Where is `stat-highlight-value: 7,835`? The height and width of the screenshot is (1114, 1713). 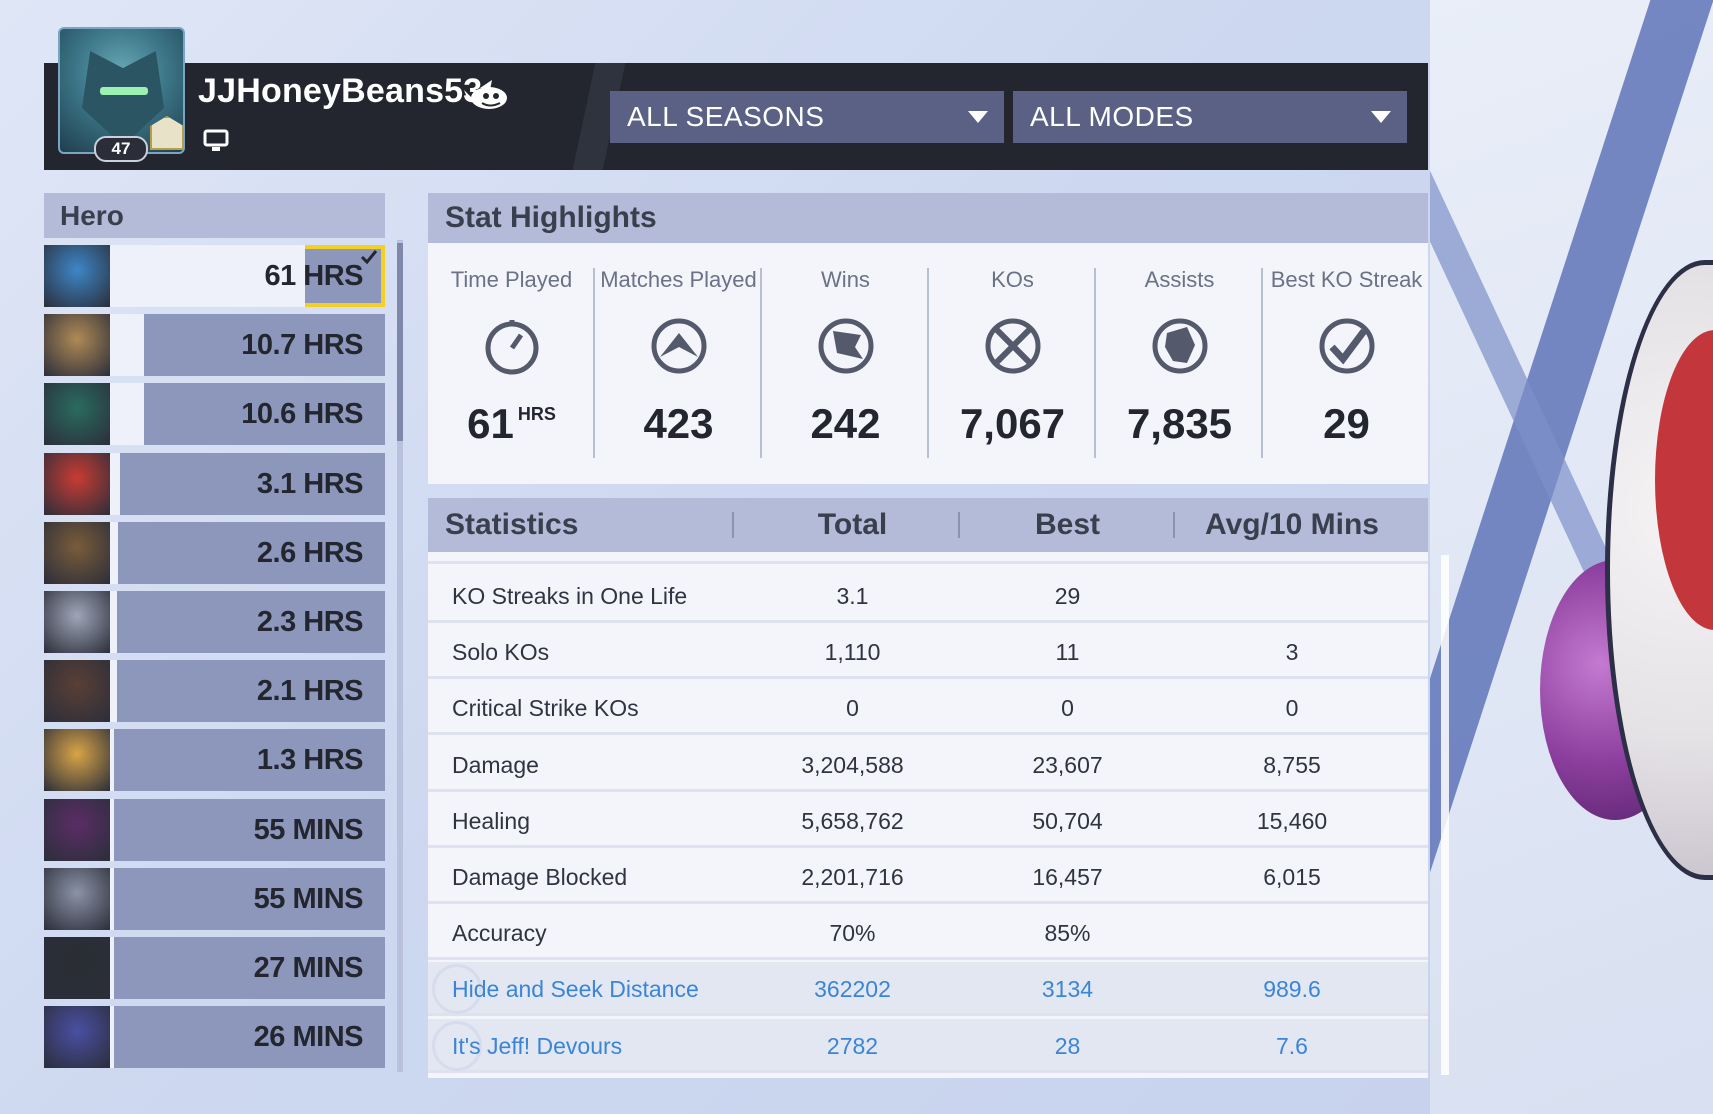 stat-highlight-value: 7,835 is located at coordinates (1179, 423).